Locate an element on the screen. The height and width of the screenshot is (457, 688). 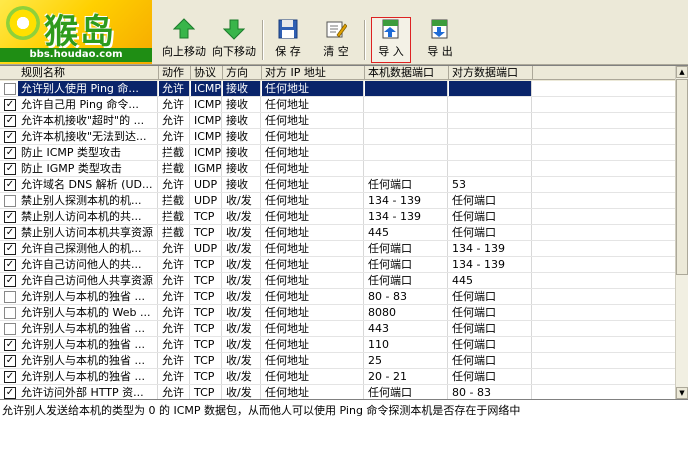
table-row: ✓ 允许别人与本机的独省 ... 允许 TCP 收/发 任何地址 25 任何端口 is located at coordinates (338, 361).